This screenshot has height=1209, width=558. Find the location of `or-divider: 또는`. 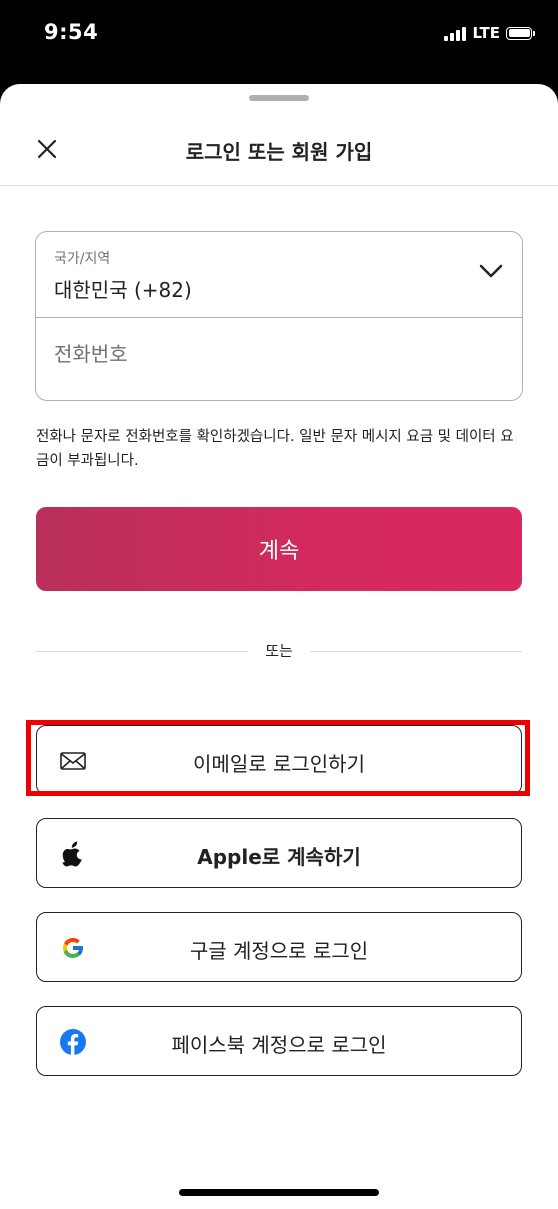

or-divider: 또는 is located at coordinates (279, 652).